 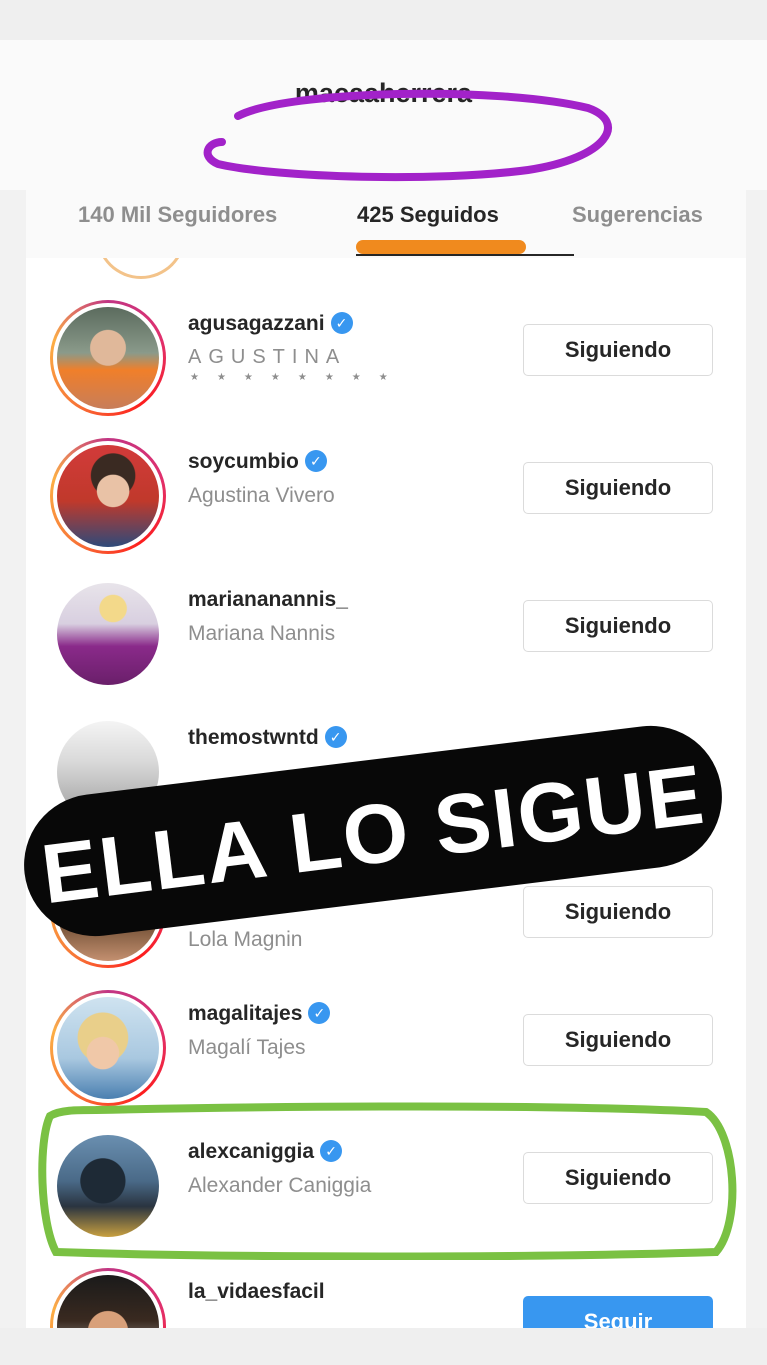 I want to click on account-username: agusagazzani ✓, so click(x=270, y=324).